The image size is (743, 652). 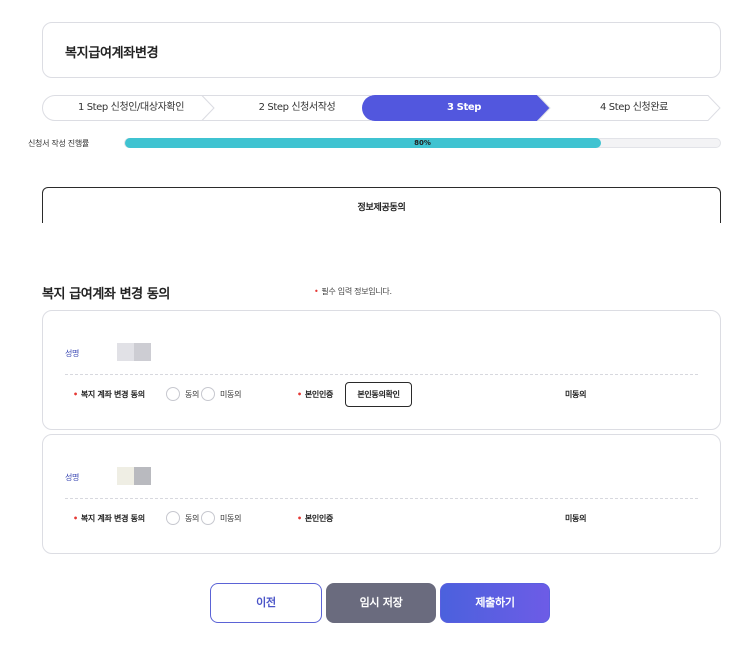 I want to click on progress-text: 80%, so click(x=422, y=143).